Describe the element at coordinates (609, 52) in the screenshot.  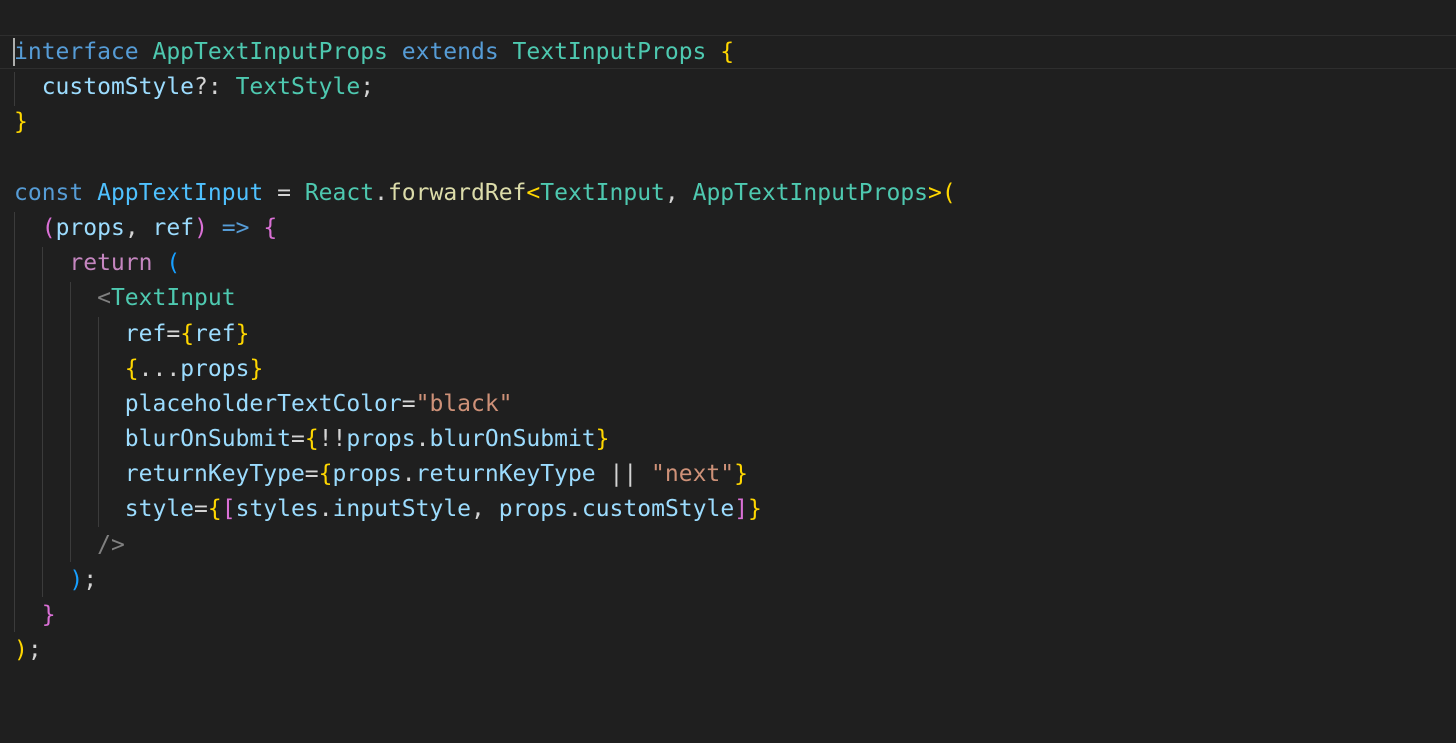
I see `code-token: TextInputProps` at that location.